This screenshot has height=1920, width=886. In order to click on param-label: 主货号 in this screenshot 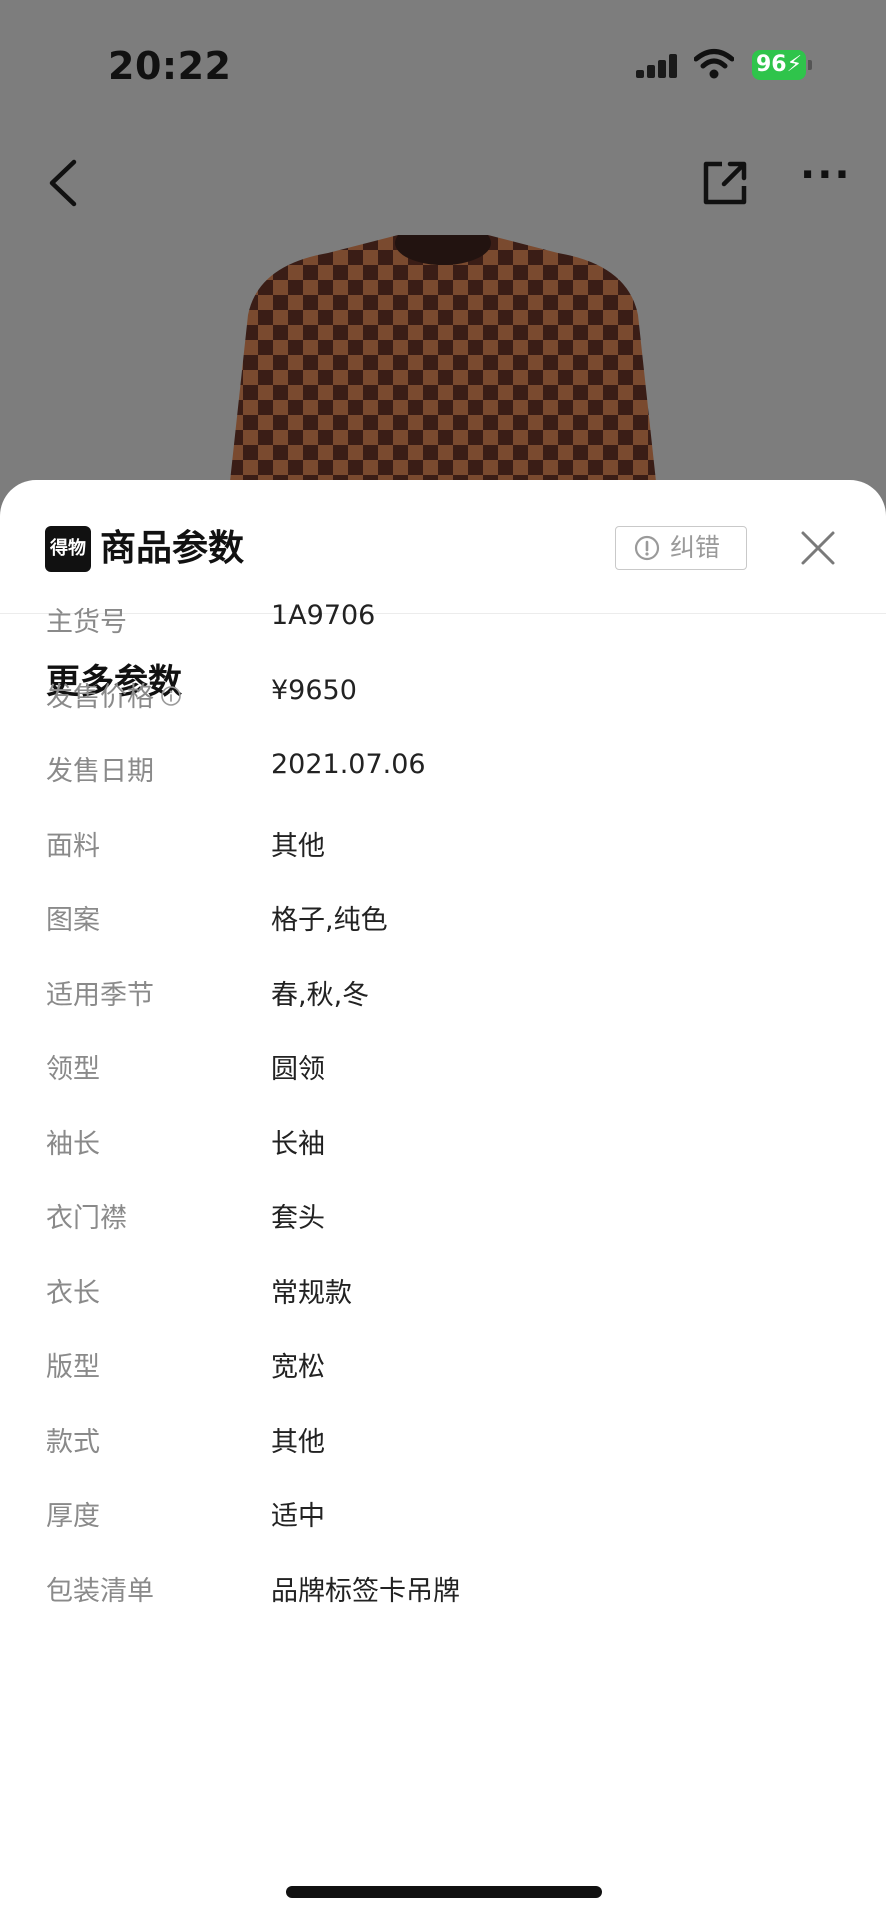, I will do `click(86, 619)`.